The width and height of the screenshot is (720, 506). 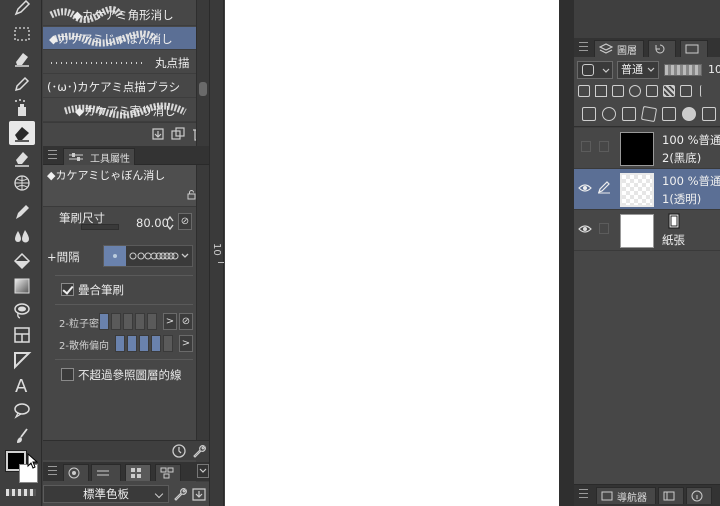 I want to click on more-icon, so click(x=706, y=91).